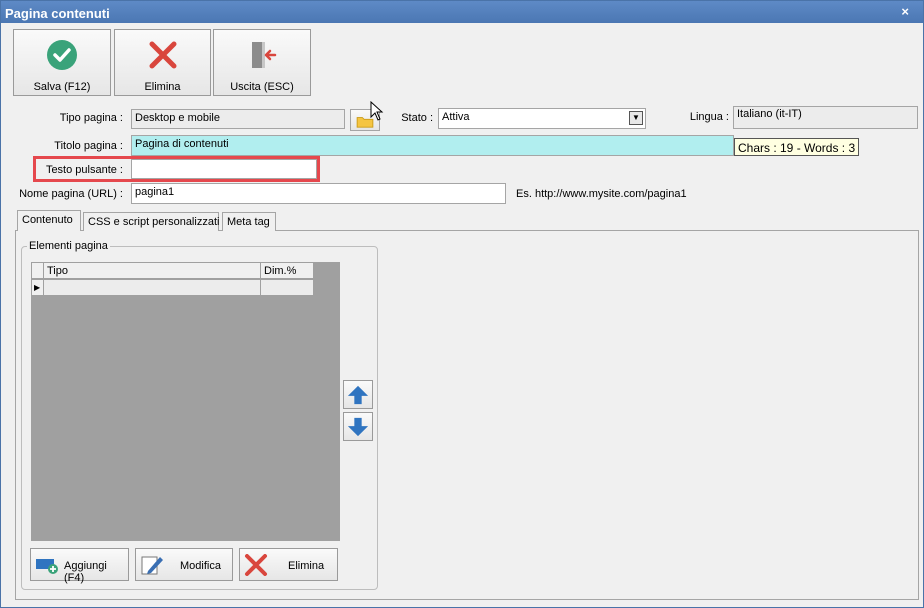  Describe the element at coordinates (542, 118) in the screenshot. I see `stato-select: Attiva ▼` at that location.